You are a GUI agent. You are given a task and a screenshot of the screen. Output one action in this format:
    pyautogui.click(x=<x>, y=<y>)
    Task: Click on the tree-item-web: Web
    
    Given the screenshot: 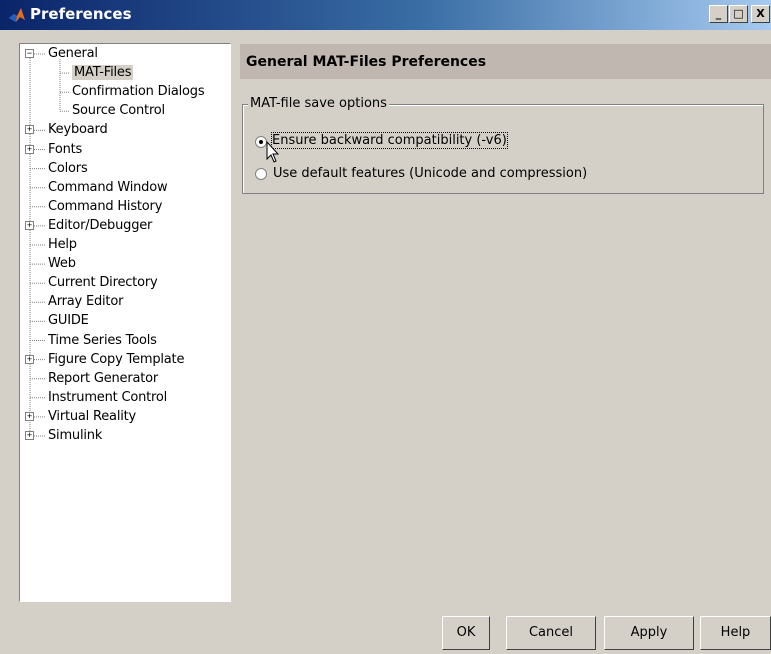 What is the action you would take?
    pyautogui.click(x=62, y=264)
    